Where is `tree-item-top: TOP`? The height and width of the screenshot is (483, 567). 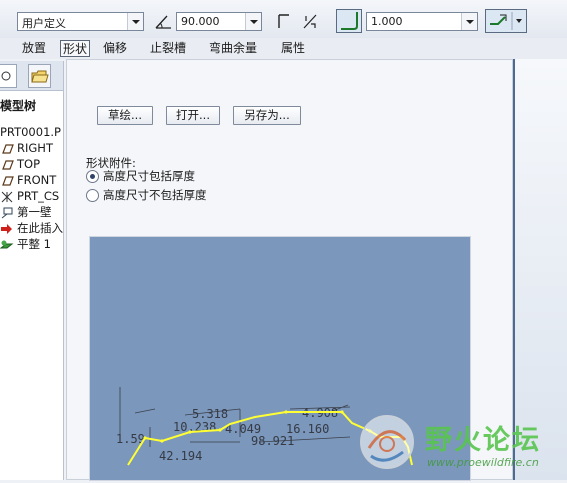 tree-item-top: TOP is located at coordinates (20, 164).